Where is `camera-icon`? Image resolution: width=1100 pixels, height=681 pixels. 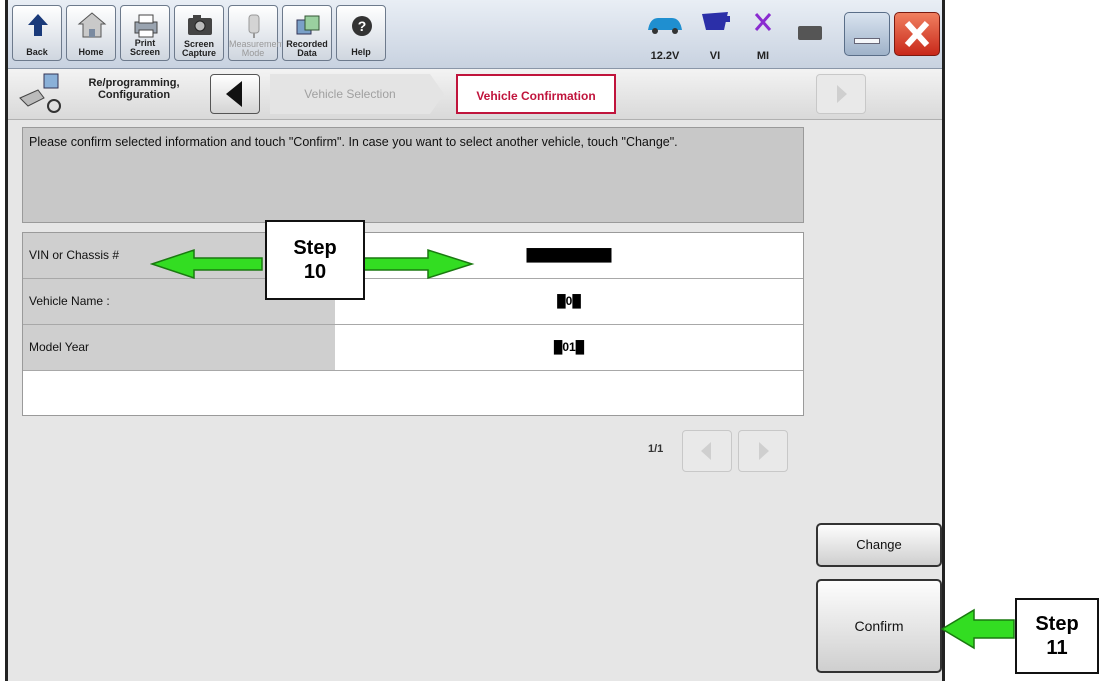 camera-icon is located at coordinates (200, 25).